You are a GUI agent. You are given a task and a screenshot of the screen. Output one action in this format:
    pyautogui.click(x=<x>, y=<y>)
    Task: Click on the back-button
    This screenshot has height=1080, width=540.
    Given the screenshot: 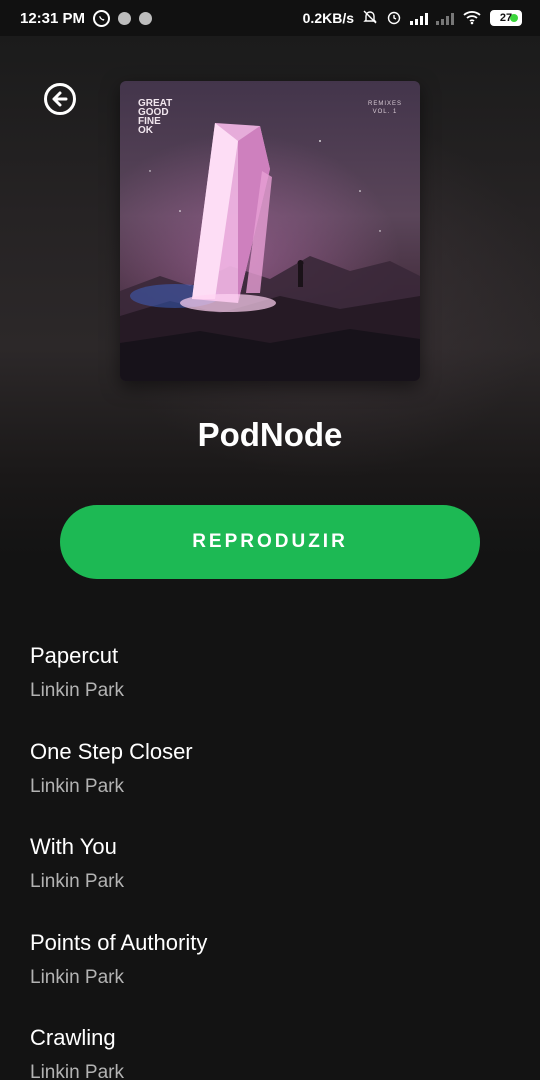 What is the action you would take?
    pyautogui.click(x=60, y=99)
    